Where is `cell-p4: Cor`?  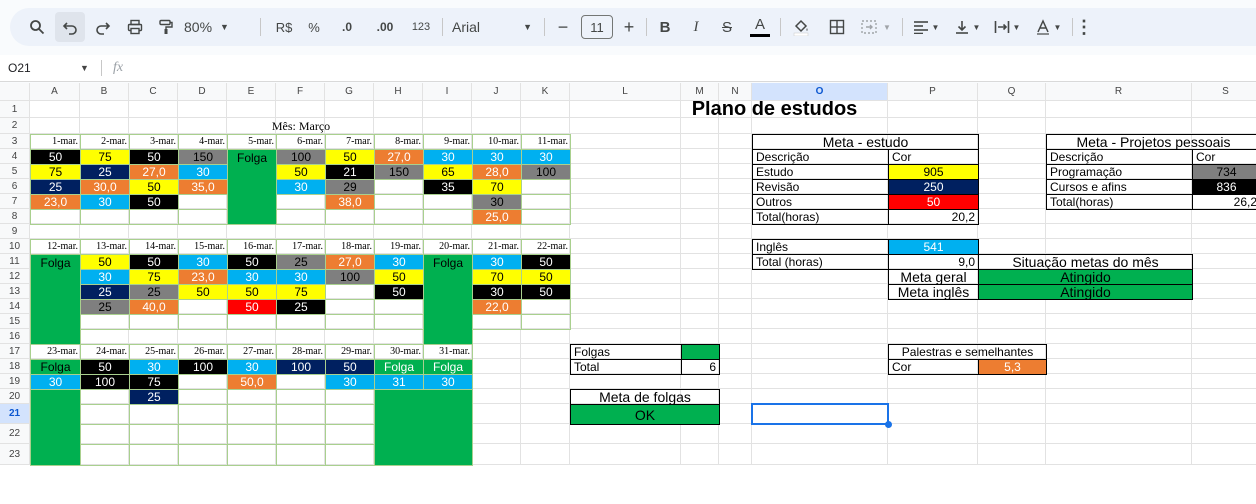 cell-p4: Cor is located at coordinates (933, 157).